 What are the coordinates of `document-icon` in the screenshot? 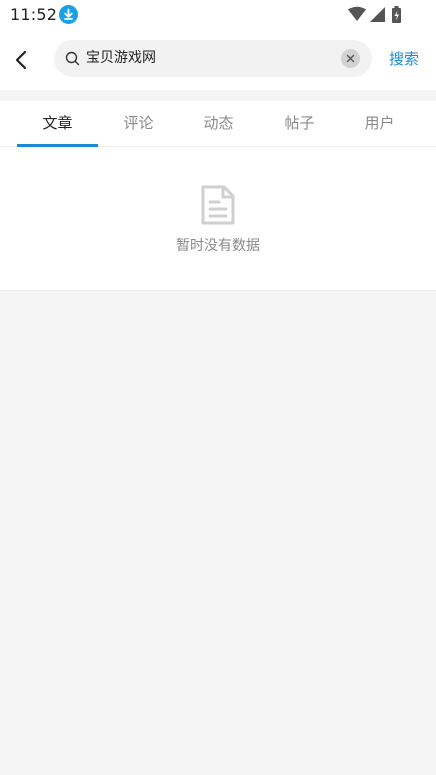 It's located at (218, 205).